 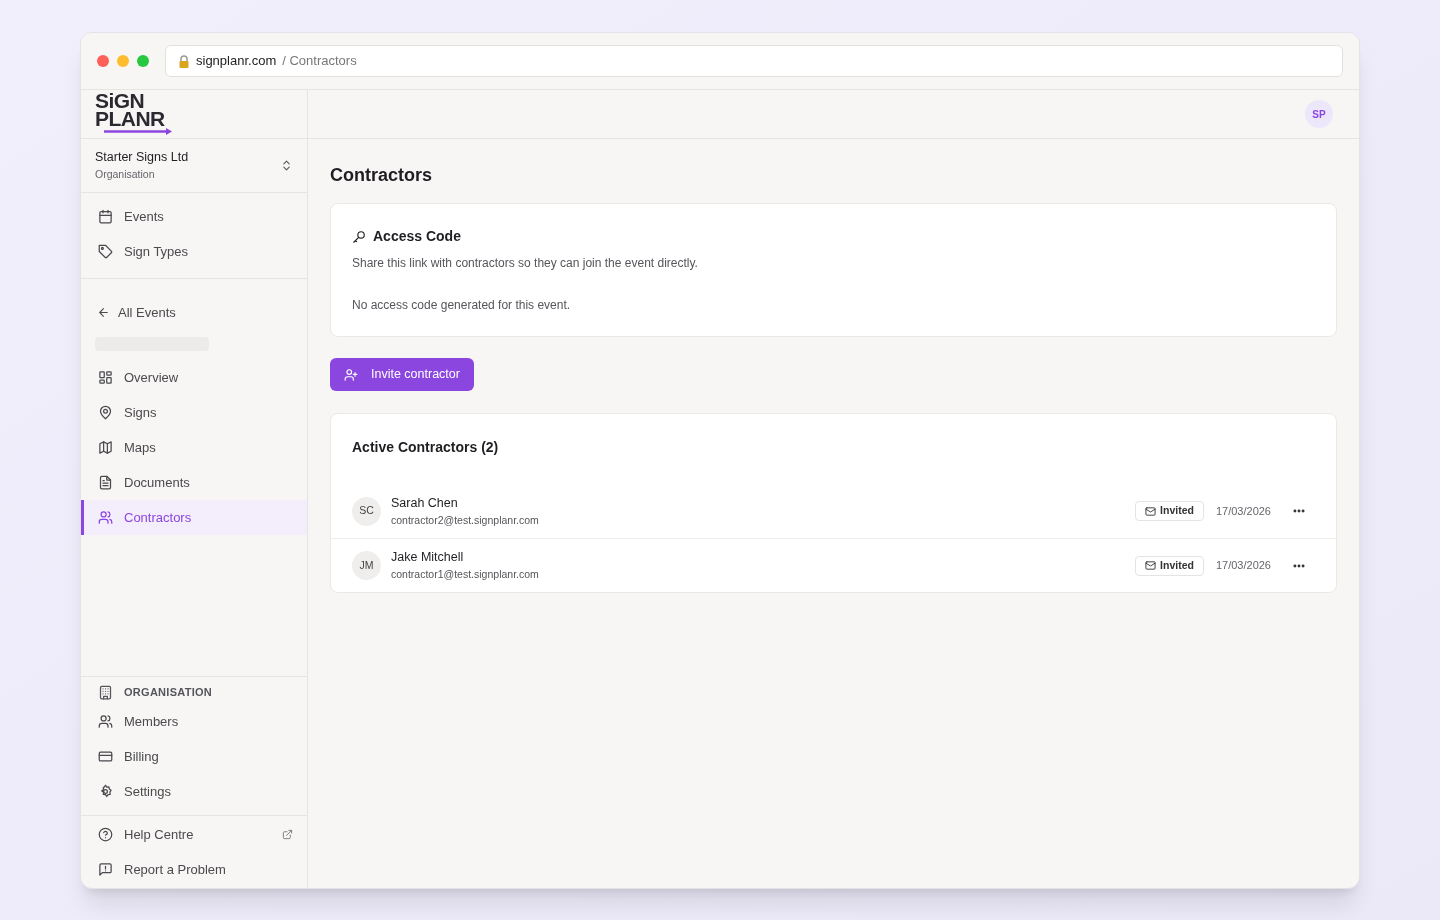 What do you see at coordinates (194, 721) in the screenshot?
I see `sidebar-item: Members` at bounding box center [194, 721].